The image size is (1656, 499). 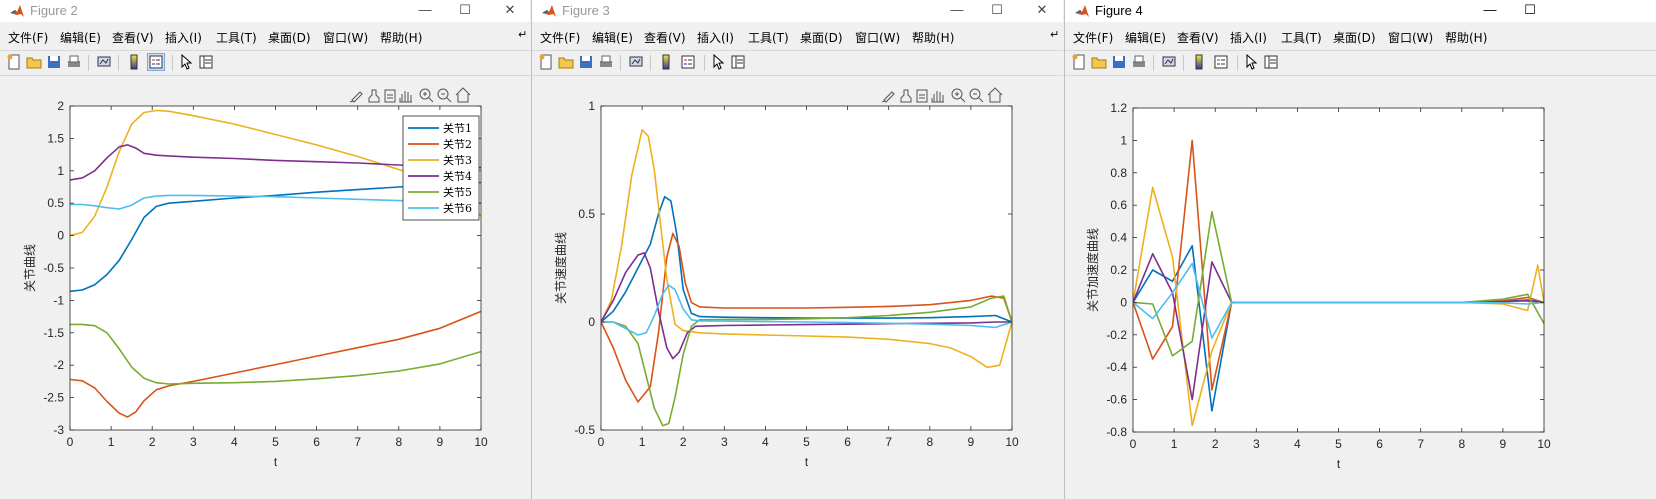 What do you see at coordinates (265, 11) in the screenshot?
I see `title-bar: Figure 2 — ☐ ✕` at bounding box center [265, 11].